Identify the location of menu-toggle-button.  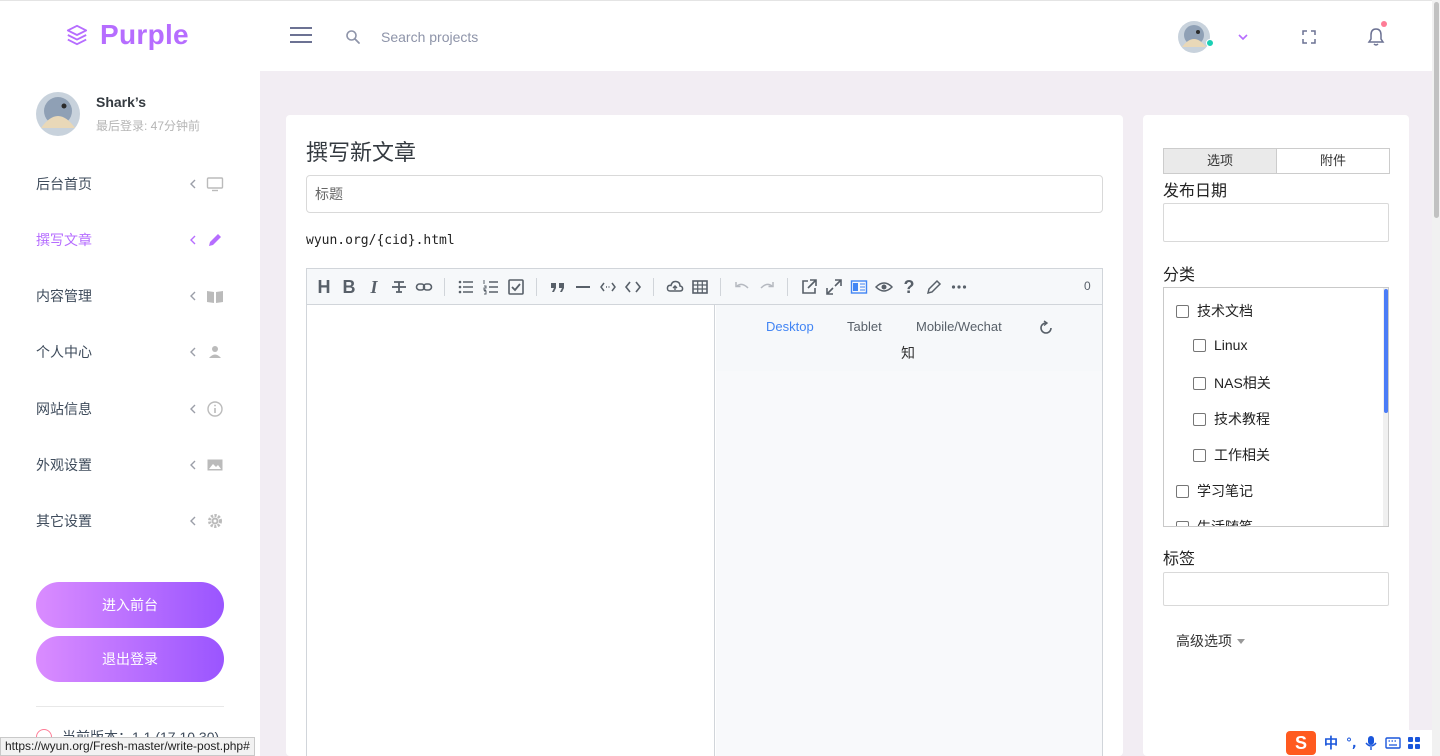
(301, 36).